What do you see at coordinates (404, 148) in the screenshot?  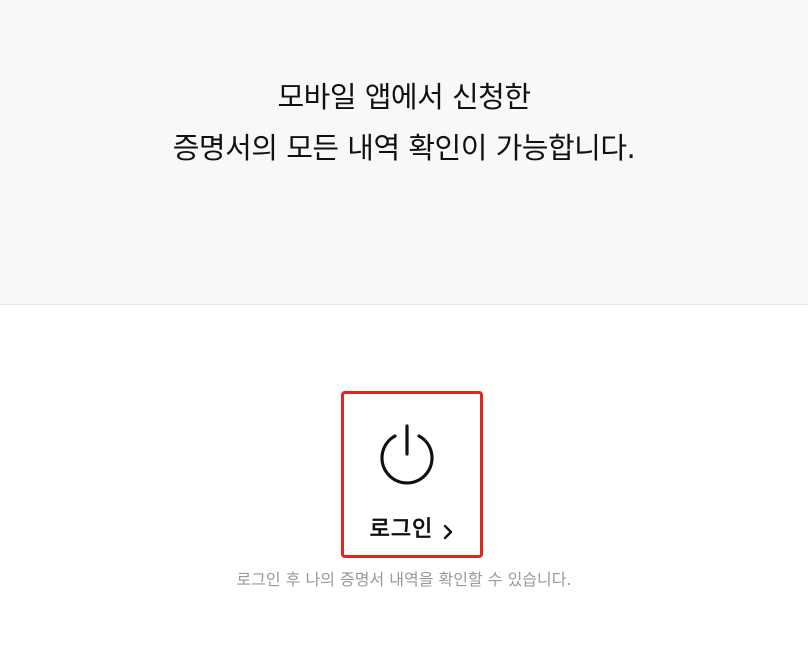 I see `hero-title-line-2: 증명서의 모든 내역 확인이 가능합니다.` at bounding box center [404, 148].